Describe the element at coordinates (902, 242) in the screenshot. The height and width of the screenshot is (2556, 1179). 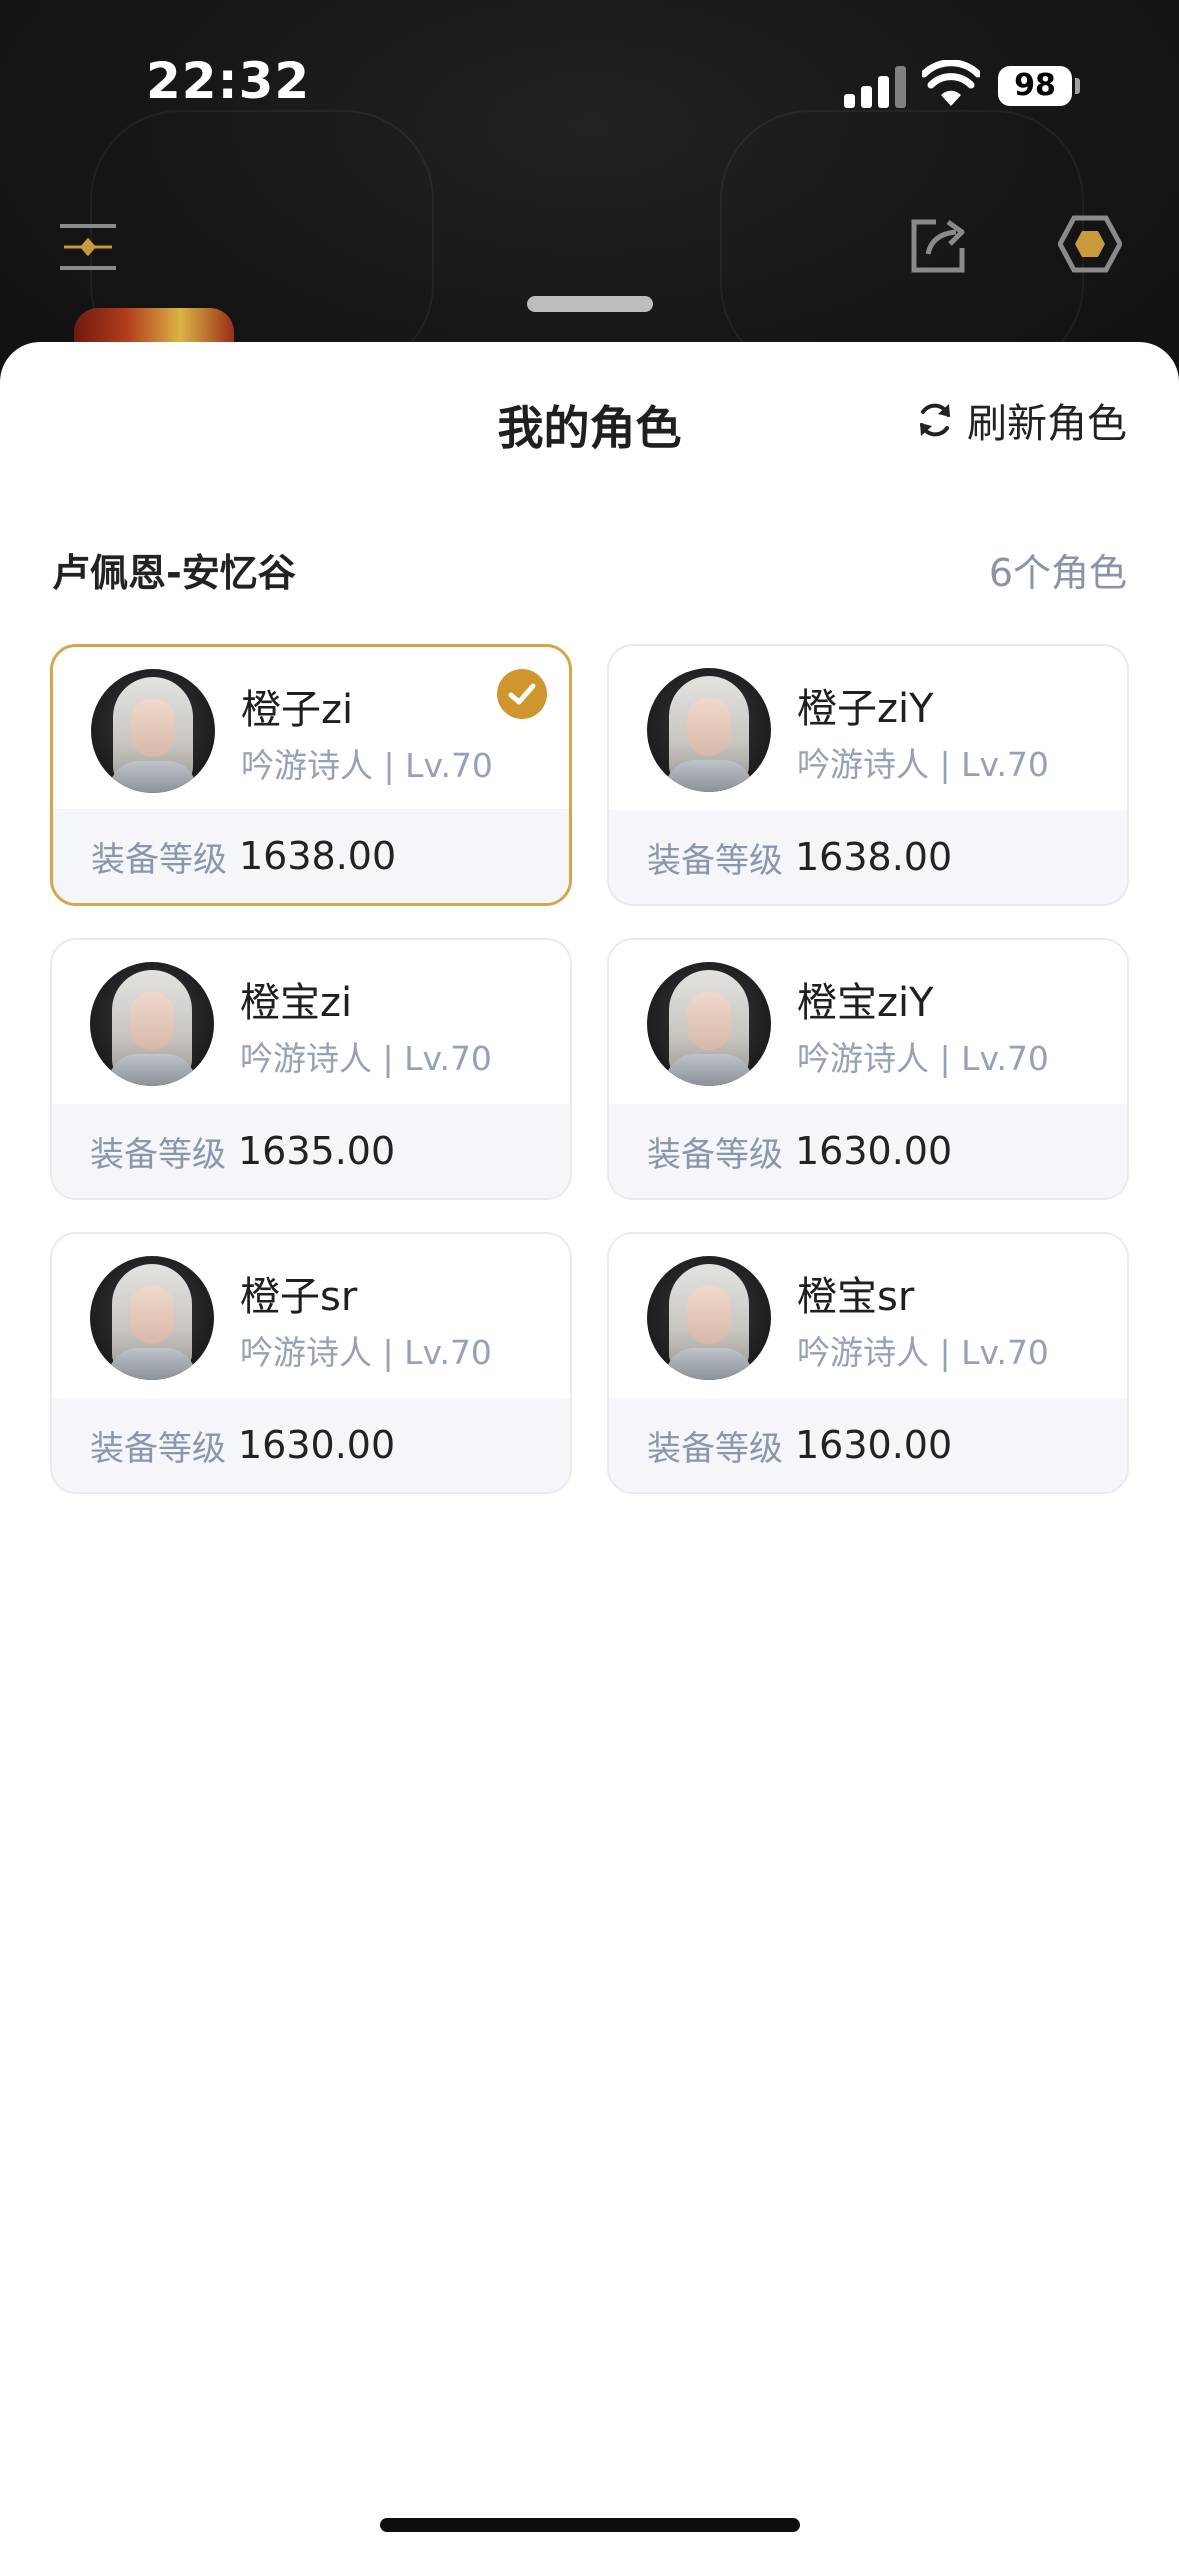
I see `background-decoration` at that location.